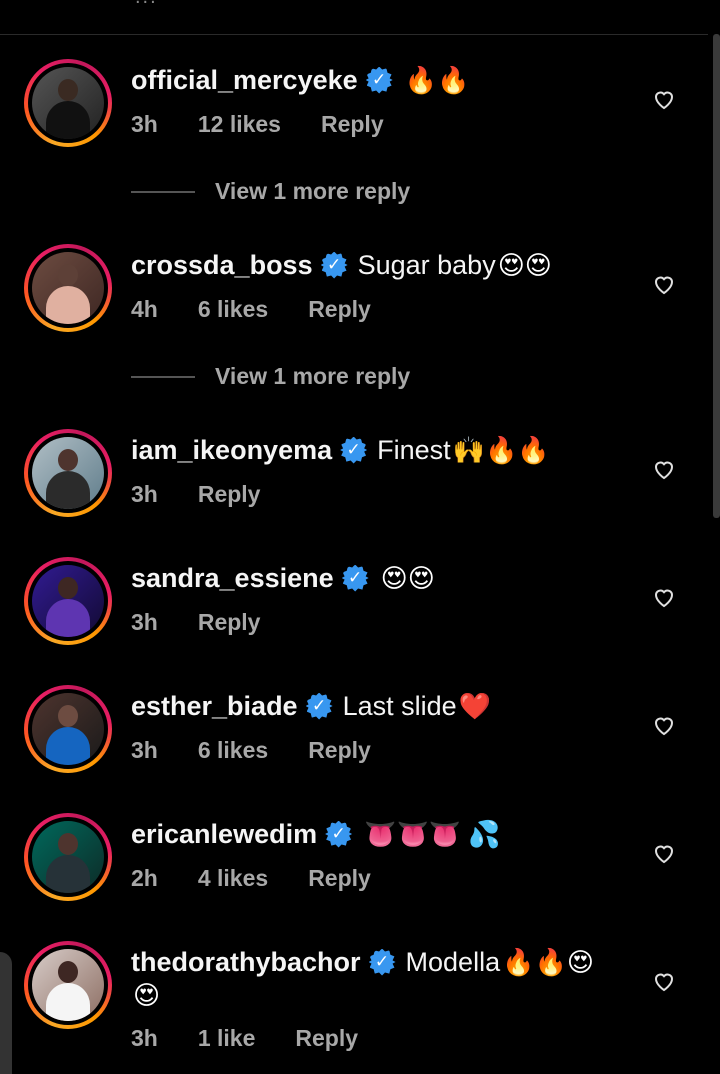 This screenshot has width=720, height=1074. I want to click on comment-username: sandra_essiene, so click(232, 578).